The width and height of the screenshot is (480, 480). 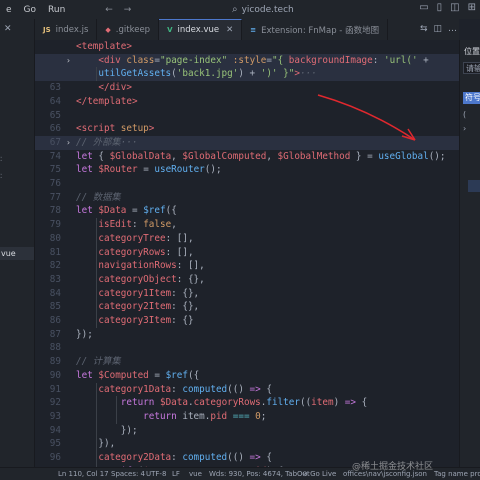 I want to click on layout-icon: ▭, so click(x=423, y=7).